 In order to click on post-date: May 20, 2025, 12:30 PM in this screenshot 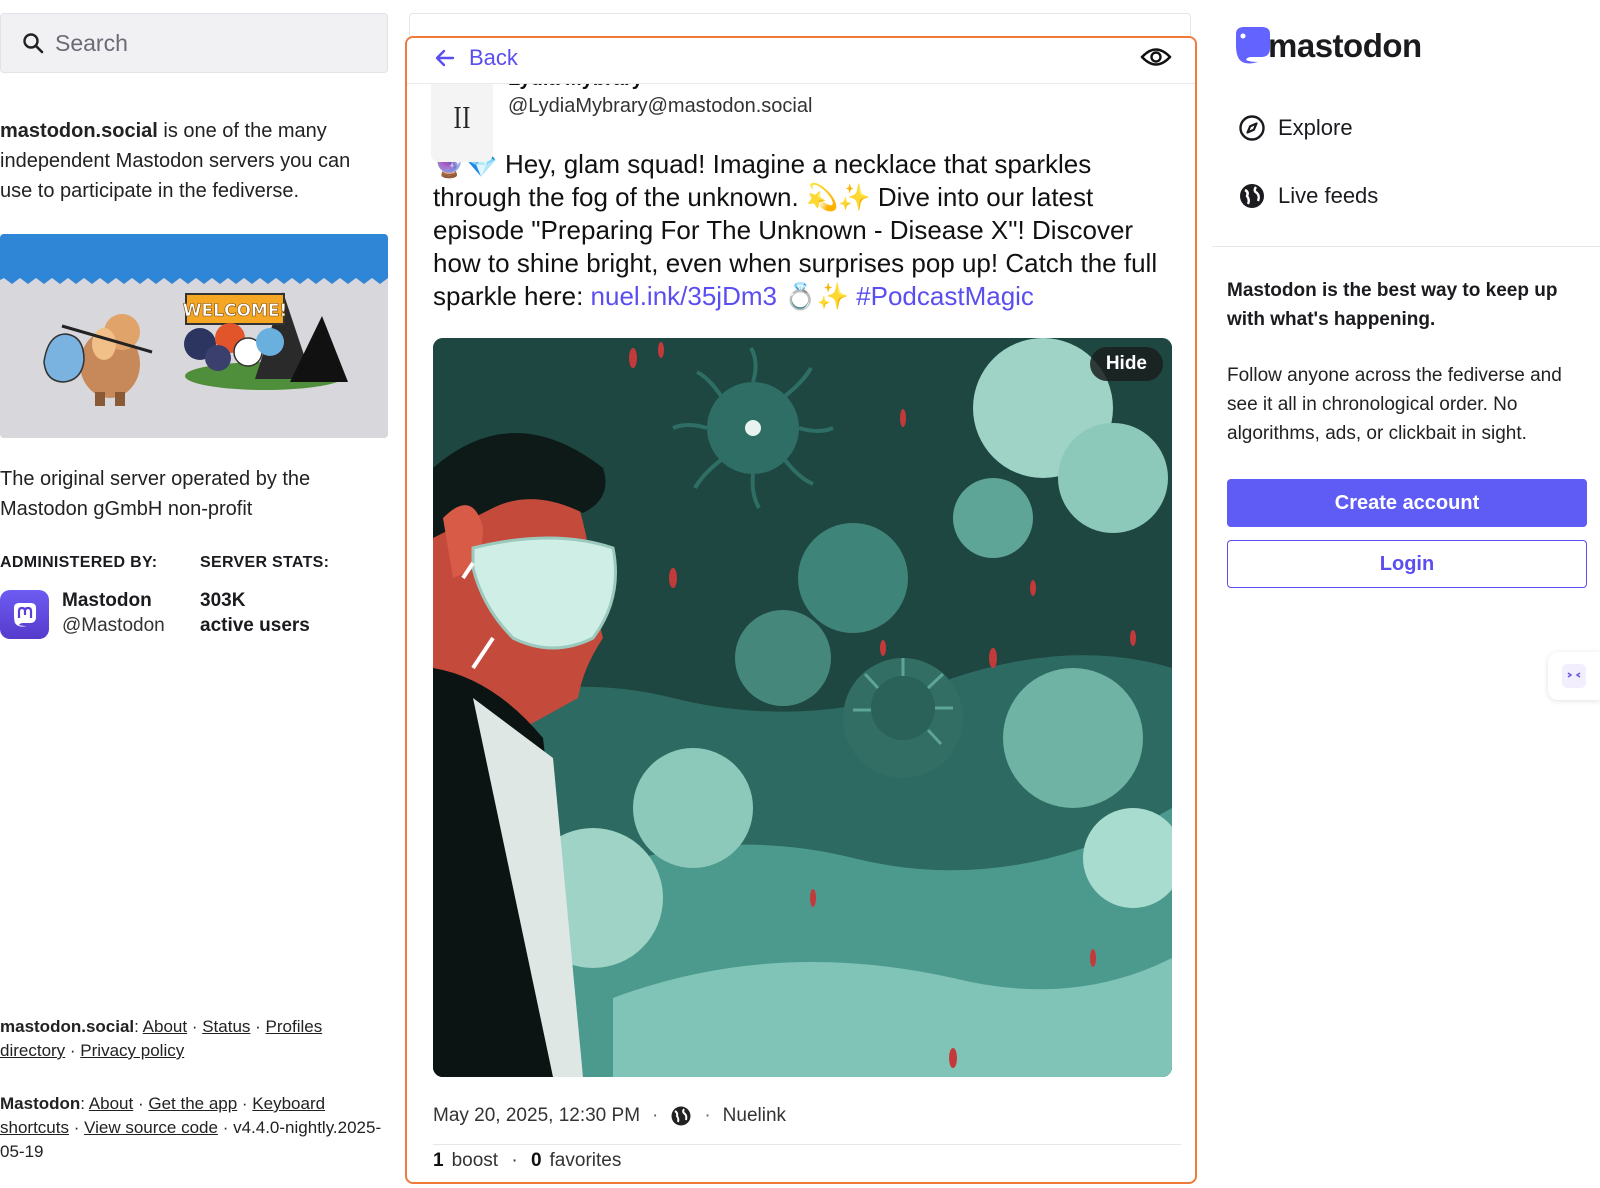, I will do `click(536, 1116)`.